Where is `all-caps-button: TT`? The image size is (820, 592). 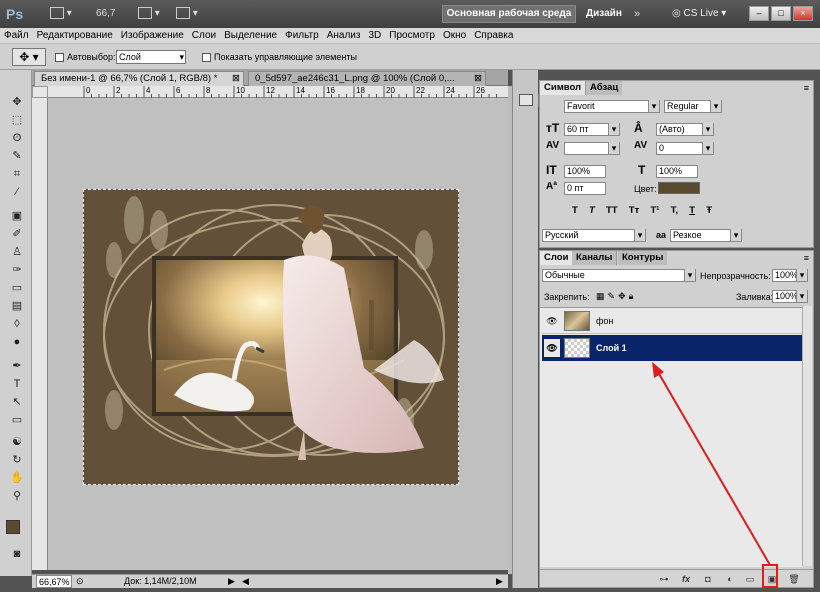 all-caps-button: TT is located at coordinates (612, 210).